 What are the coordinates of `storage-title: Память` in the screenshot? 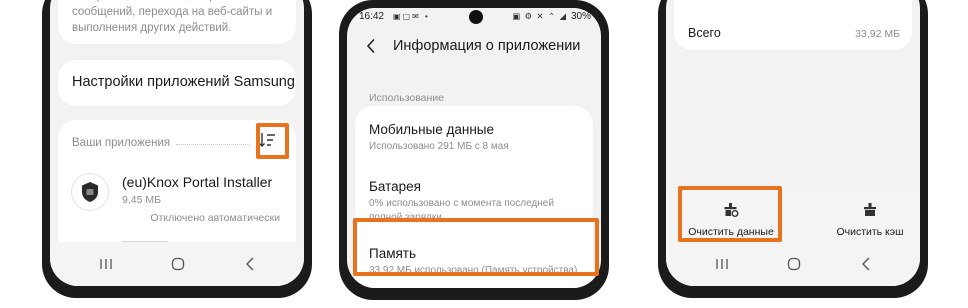 It's located at (393, 253).